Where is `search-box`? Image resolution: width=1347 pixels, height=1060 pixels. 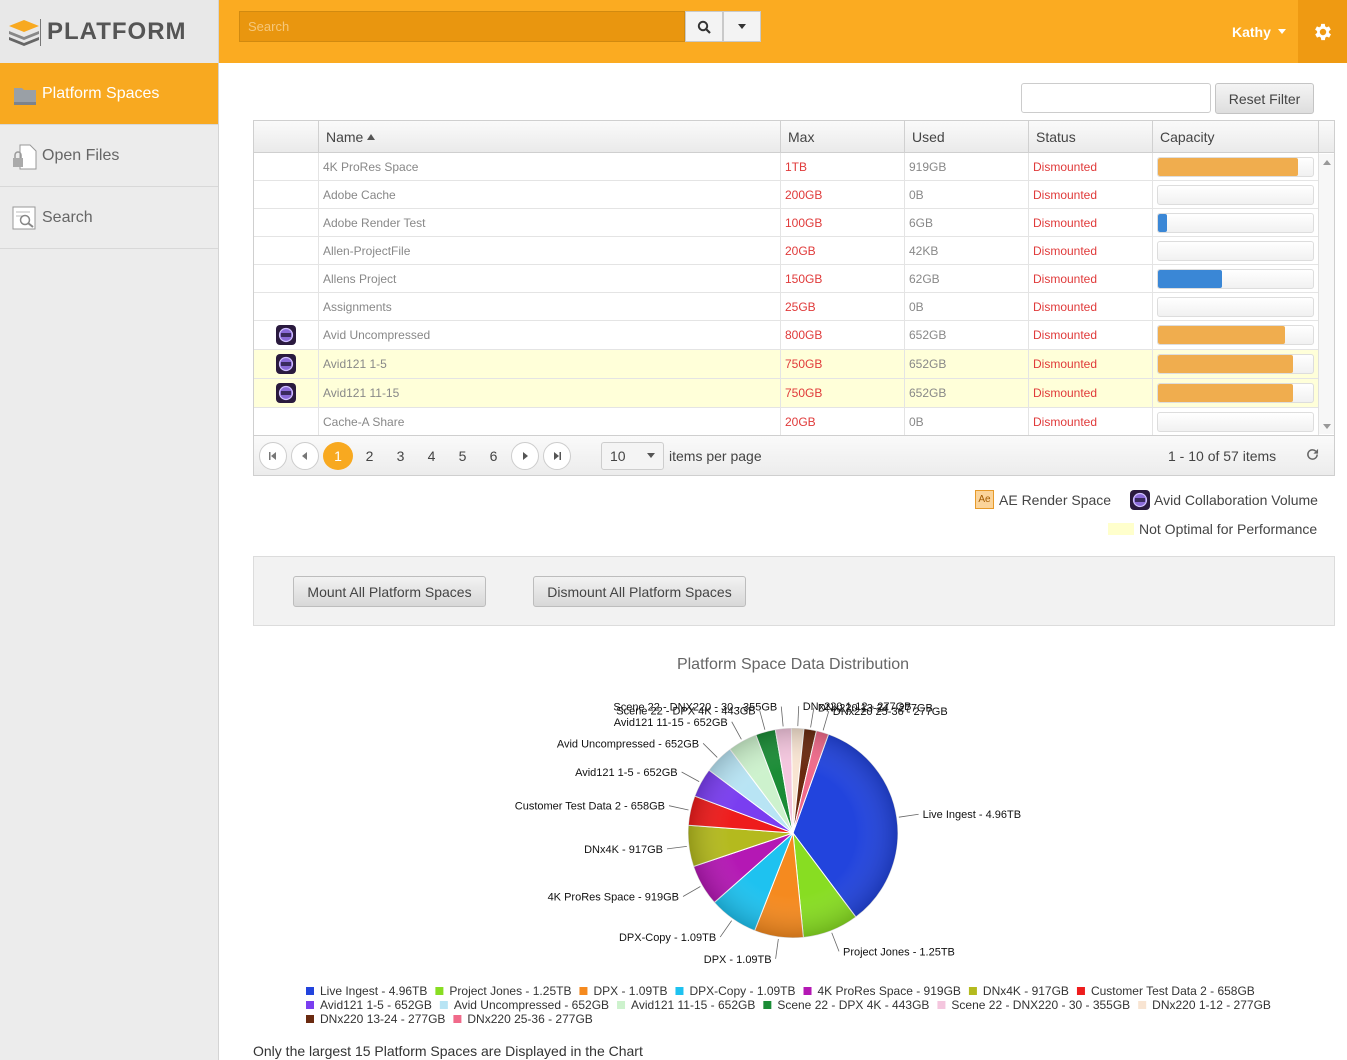 search-box is located at coordinates (510, 26).